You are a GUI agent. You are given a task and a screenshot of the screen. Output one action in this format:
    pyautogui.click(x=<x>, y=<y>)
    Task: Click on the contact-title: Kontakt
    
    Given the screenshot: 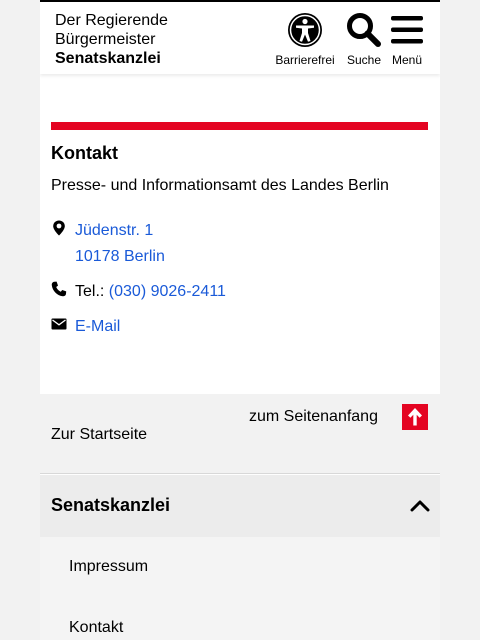 What is the action you would take?
    pyautogui.click(x=84, y=153)
    